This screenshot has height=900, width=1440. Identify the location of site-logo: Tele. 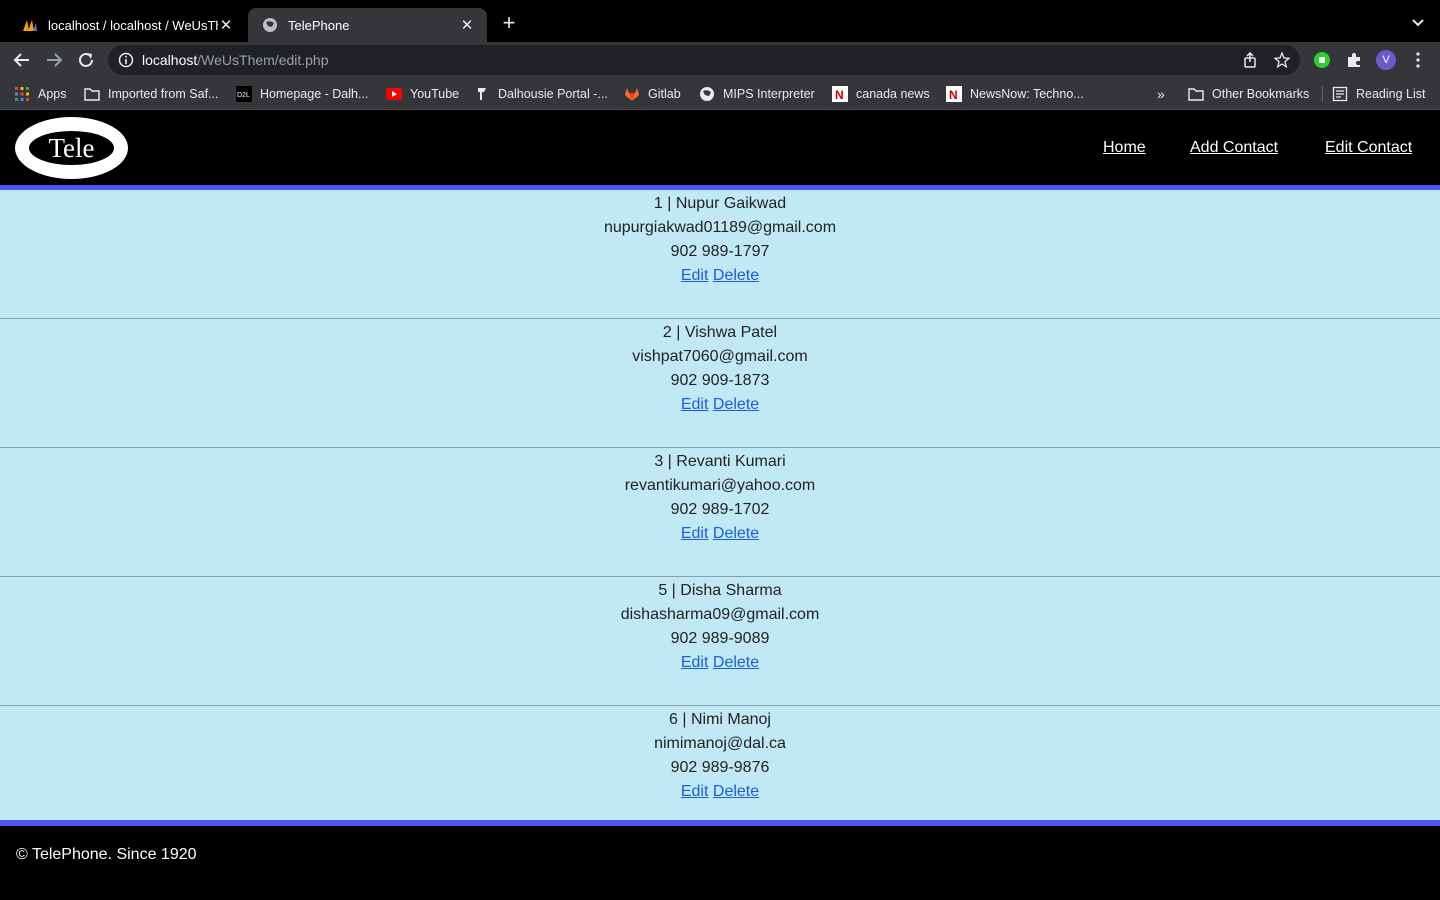
(71, 148).